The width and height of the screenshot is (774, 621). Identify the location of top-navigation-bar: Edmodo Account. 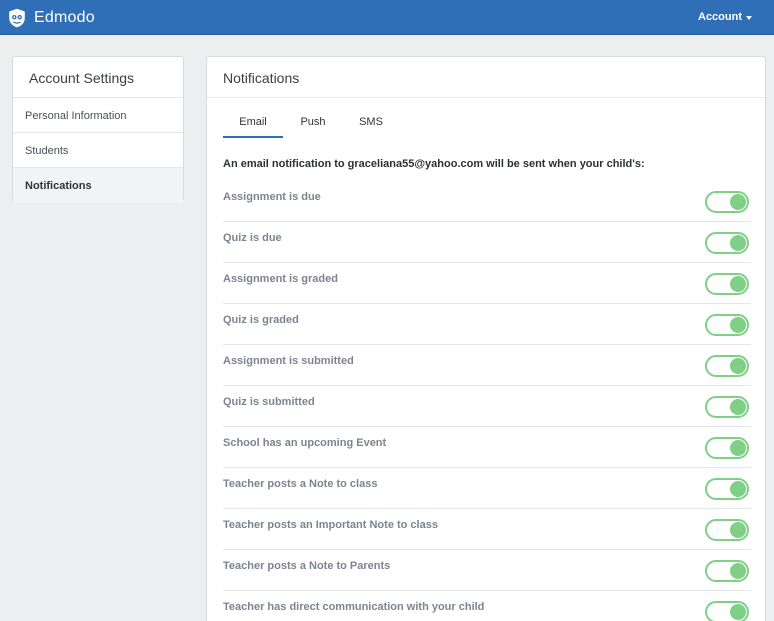
(387, 17).